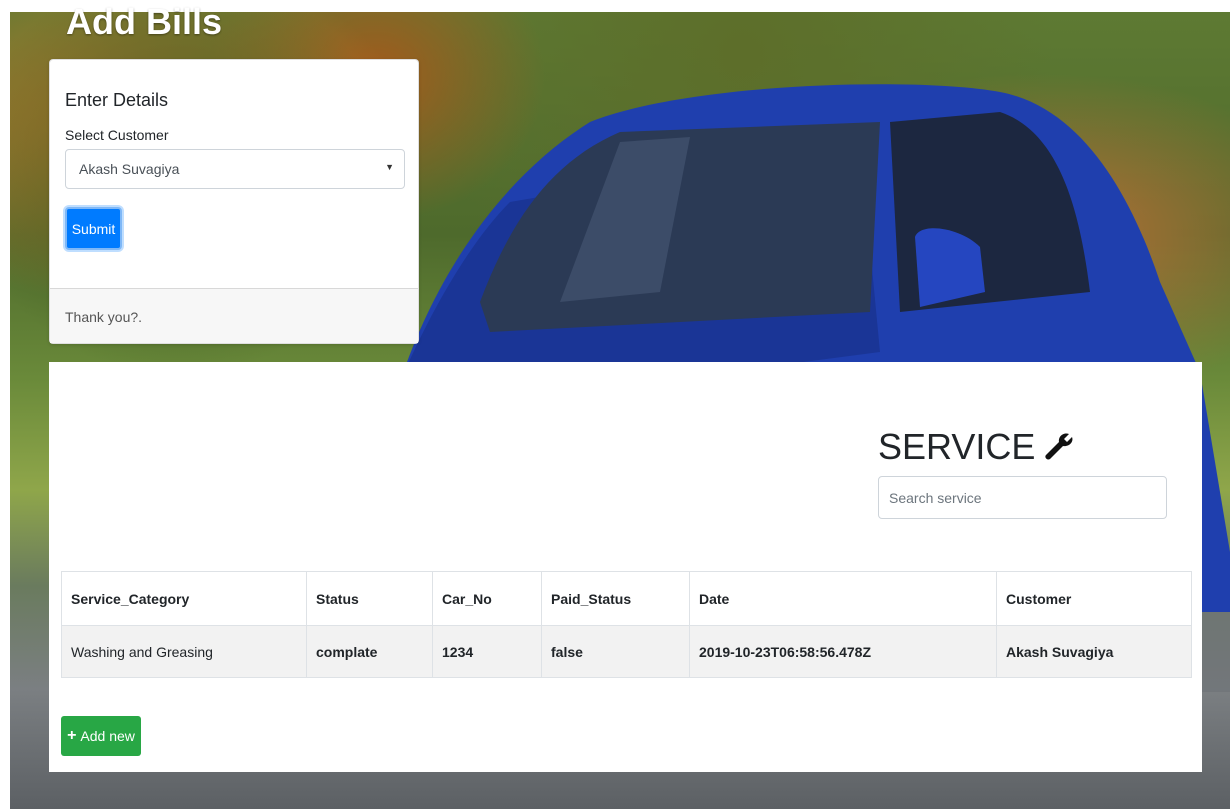 This screenshot has width=1230, height=809. What do you see at coordinates (369, 651) in the screenshot?
I see `table-cell: complate` at bounding box center [369, 651].